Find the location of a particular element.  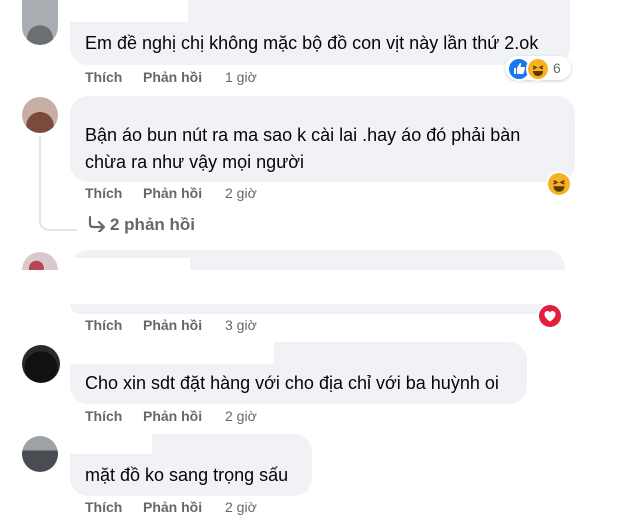

reply-arrow-icon is located at coordinates (97, 224).